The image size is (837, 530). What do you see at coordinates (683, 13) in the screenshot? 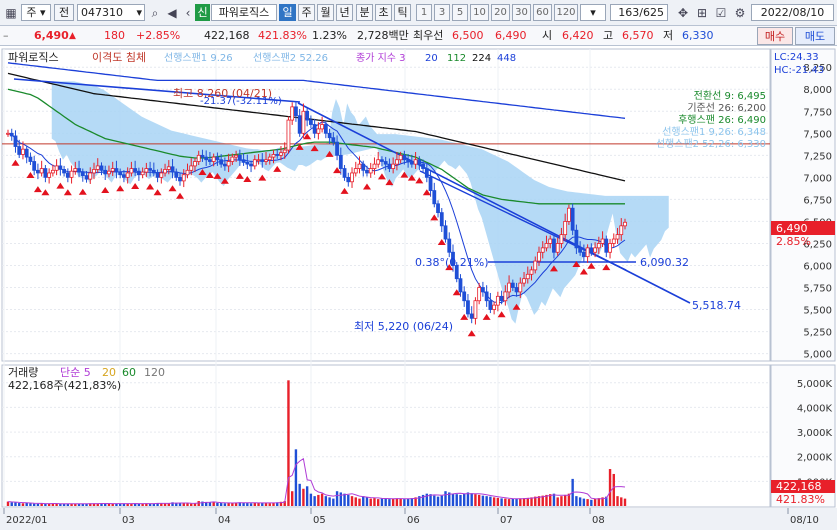
I see `move-icon: ✥` at bounding box center [683, 13].